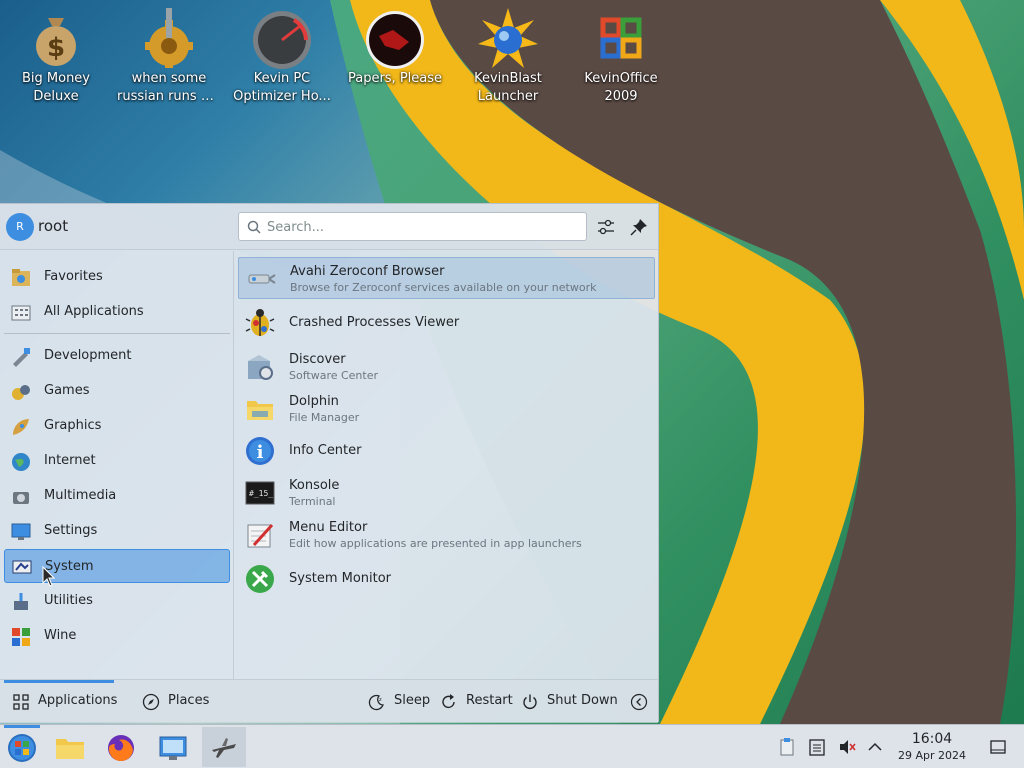  What do you see at coordinates (446, 579) in the screenshot?
I see `app-system-monitor: System Monitor` at bounding box center [446, 579].